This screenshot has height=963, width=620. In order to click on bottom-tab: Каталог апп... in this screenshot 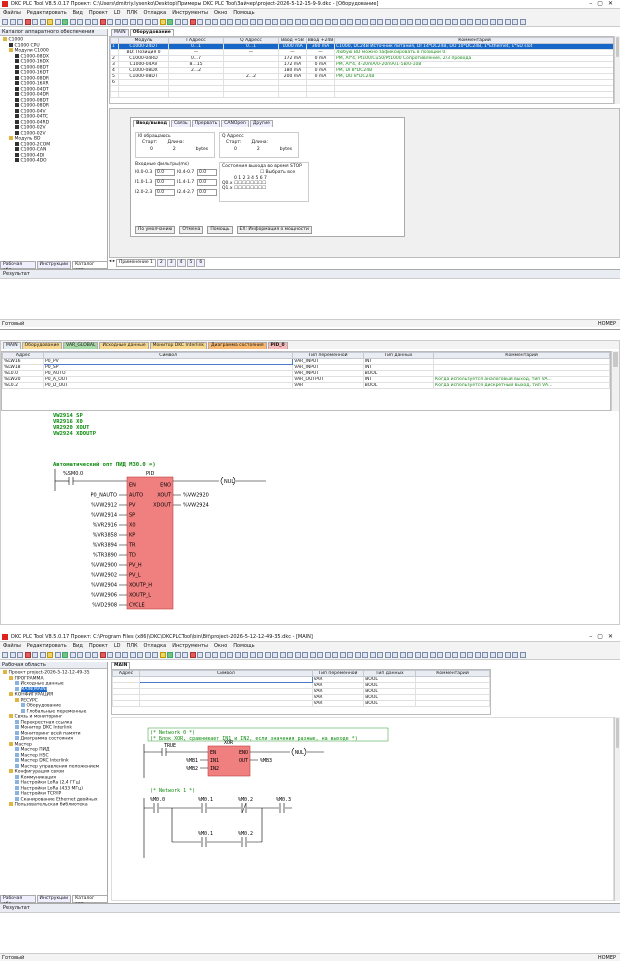, I will do `click(90, 267)`.